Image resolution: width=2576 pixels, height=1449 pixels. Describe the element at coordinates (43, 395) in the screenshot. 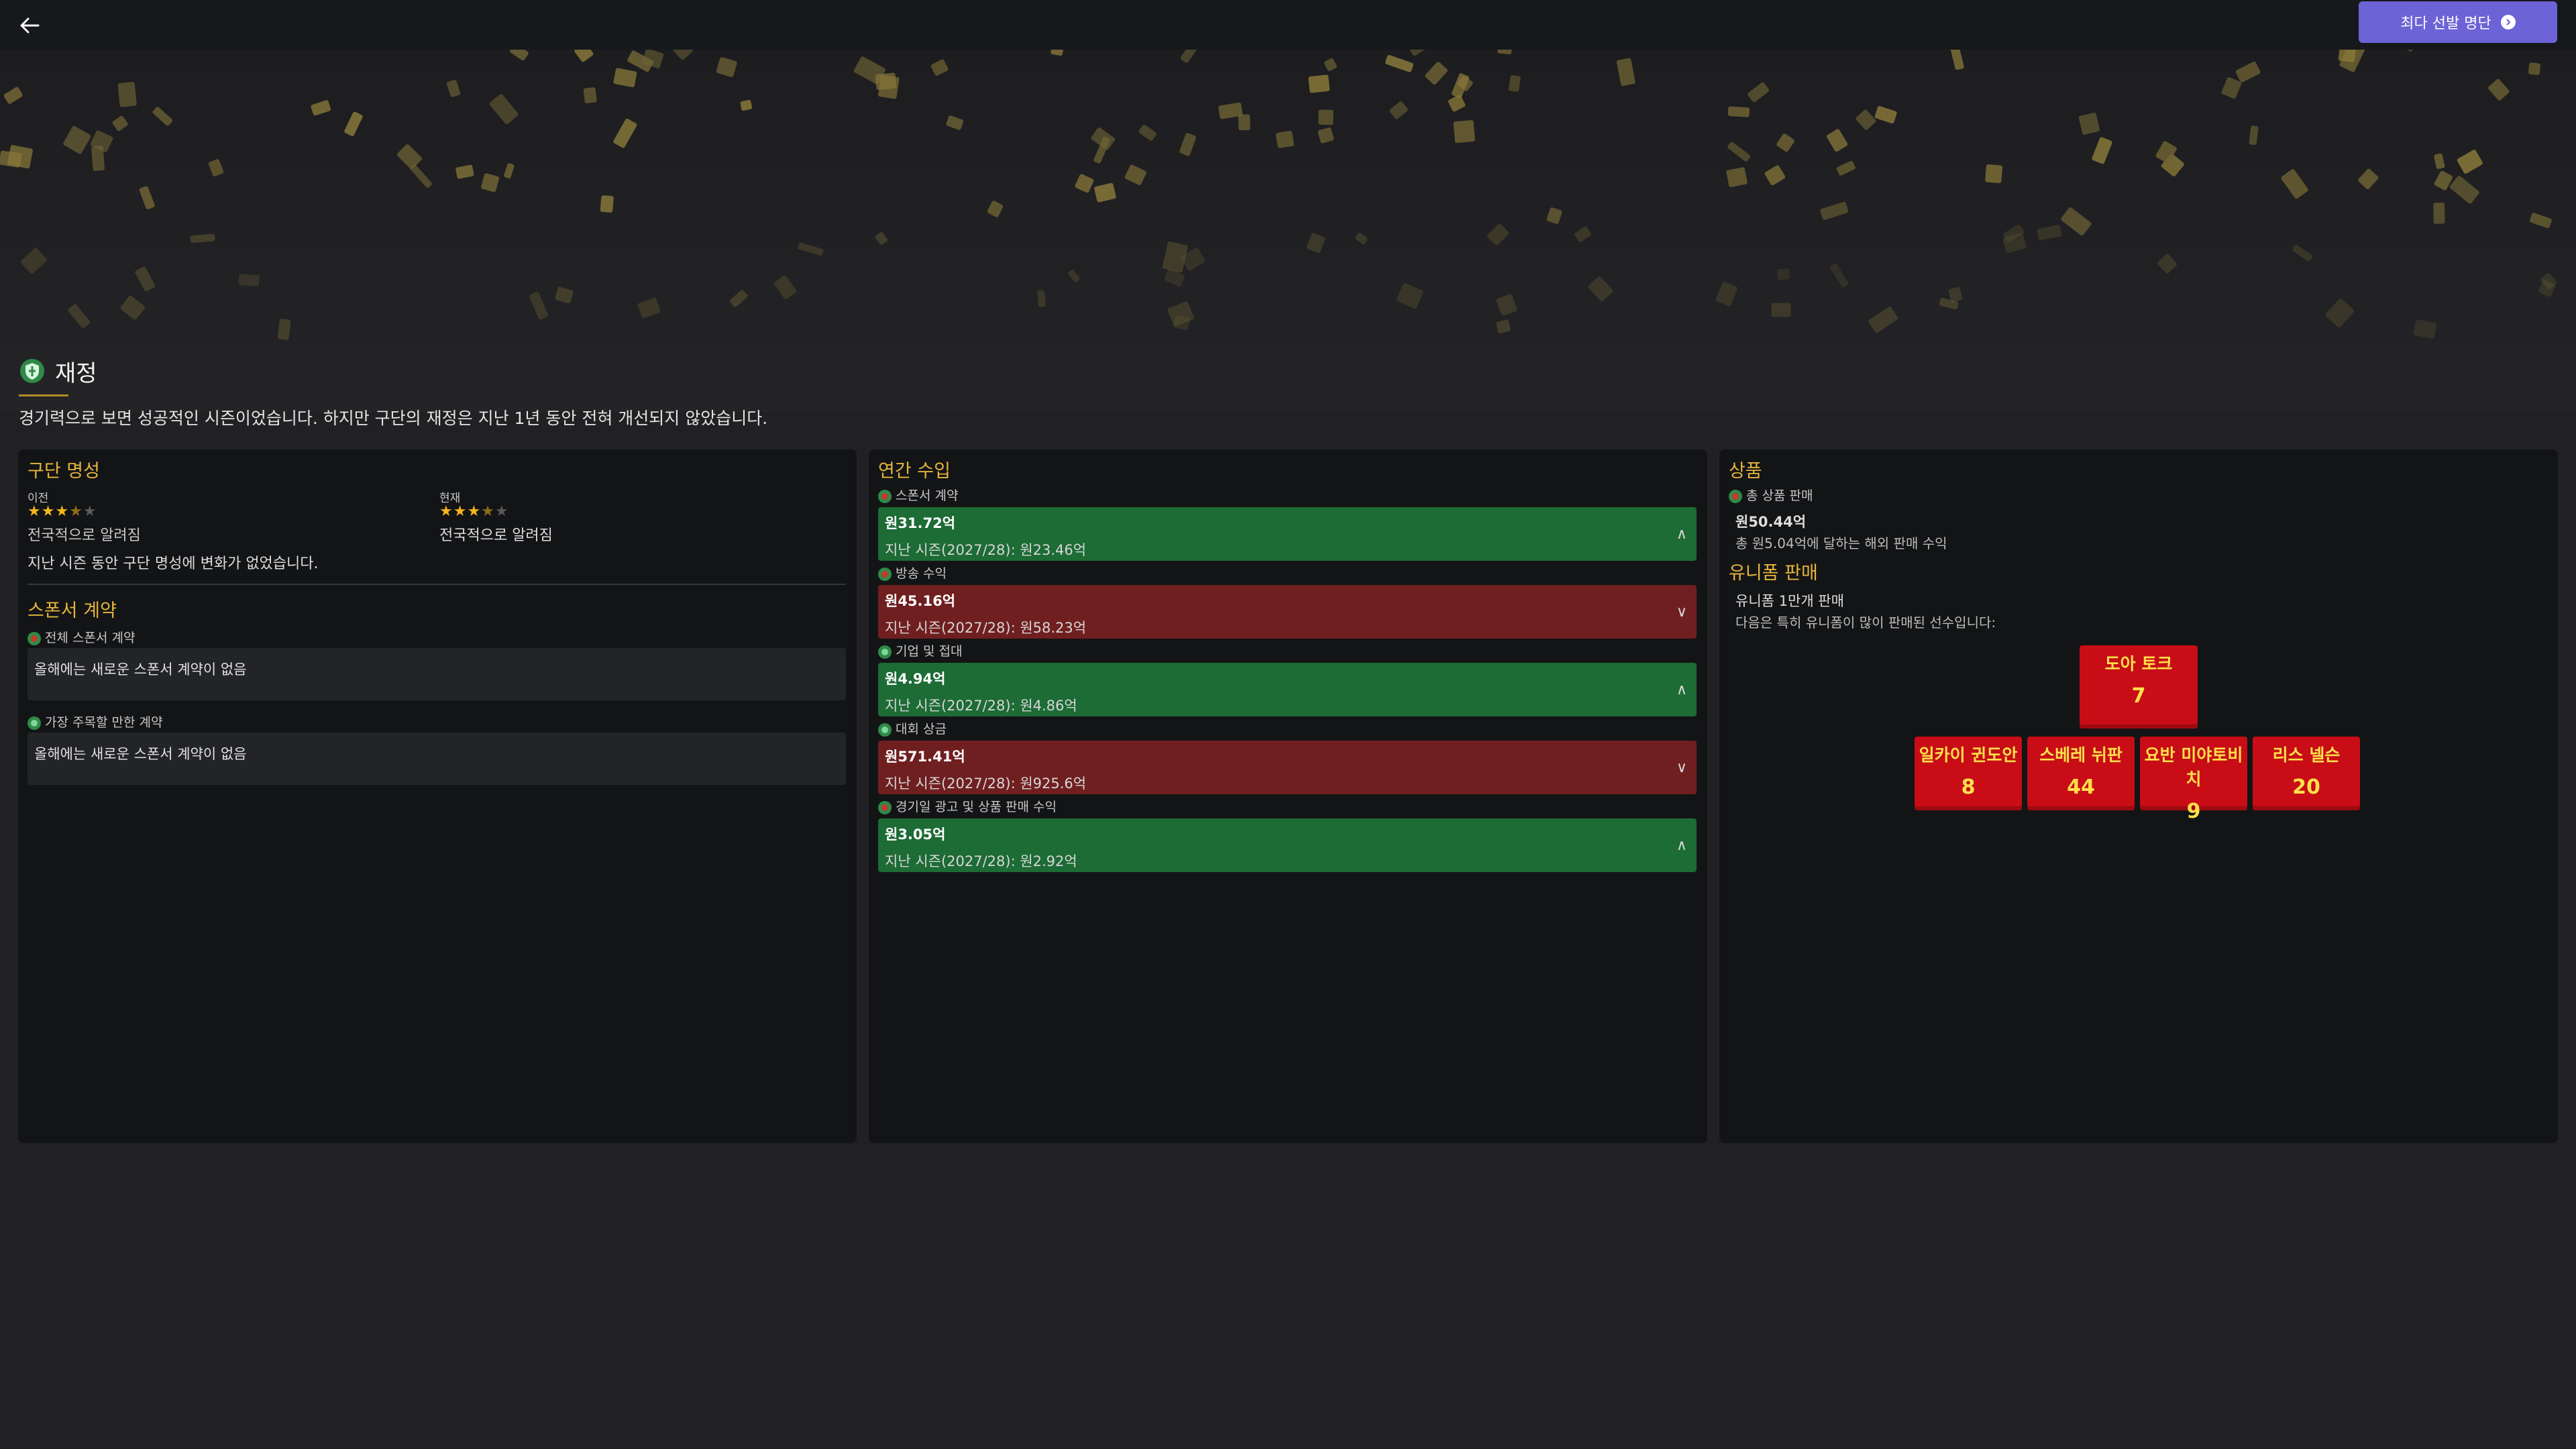

I see `title-underline` at that location.